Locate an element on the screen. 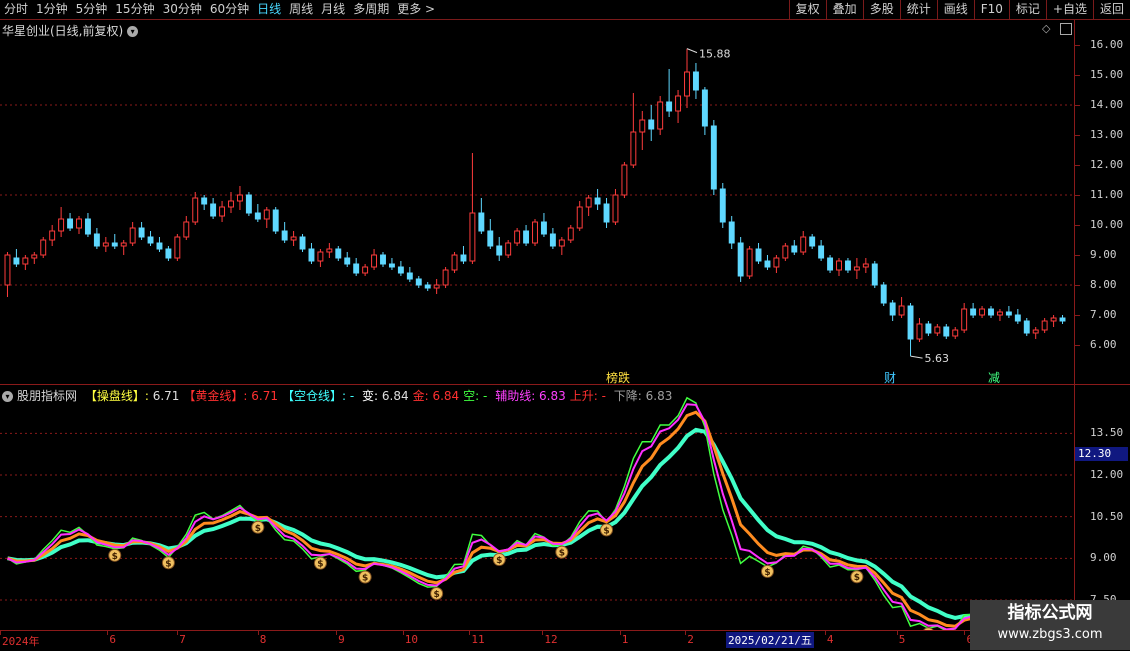  period-tab-0: 分时 is located at coordinates (16, 9).